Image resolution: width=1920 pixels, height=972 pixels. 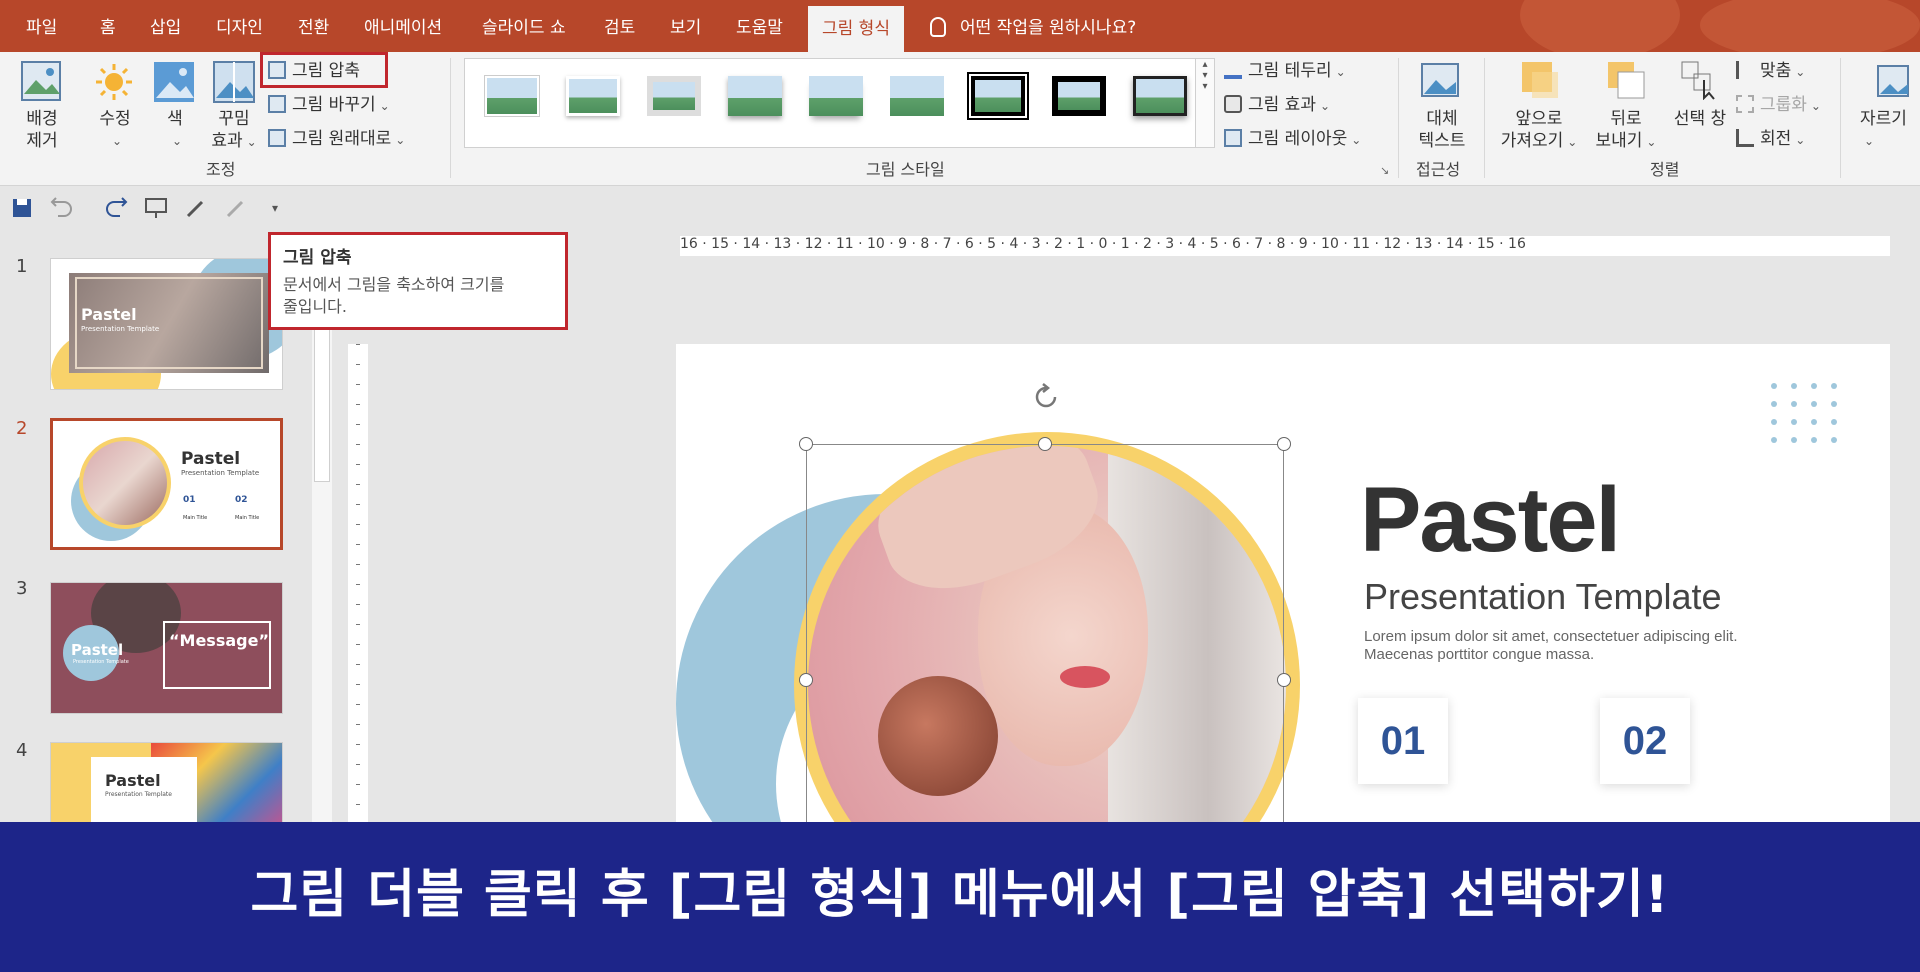 What do you see at coordinates (856, 29) in the screenshot?
I see `tab-picture-format: 그림 형식` at bounding box center [856, 29].